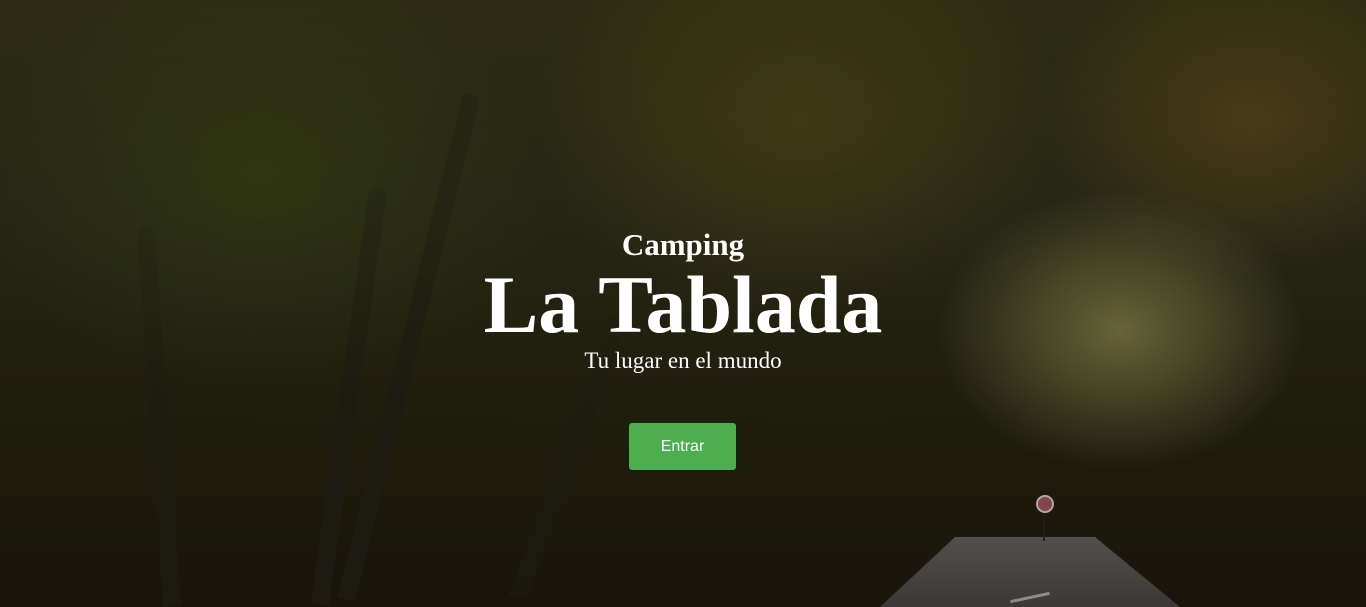 The image size is (1366, 607). Describe the element at coordinates (683, 360) in the screenshot. I see `hero-tagline: Tu lugar en el mundo` at that location.